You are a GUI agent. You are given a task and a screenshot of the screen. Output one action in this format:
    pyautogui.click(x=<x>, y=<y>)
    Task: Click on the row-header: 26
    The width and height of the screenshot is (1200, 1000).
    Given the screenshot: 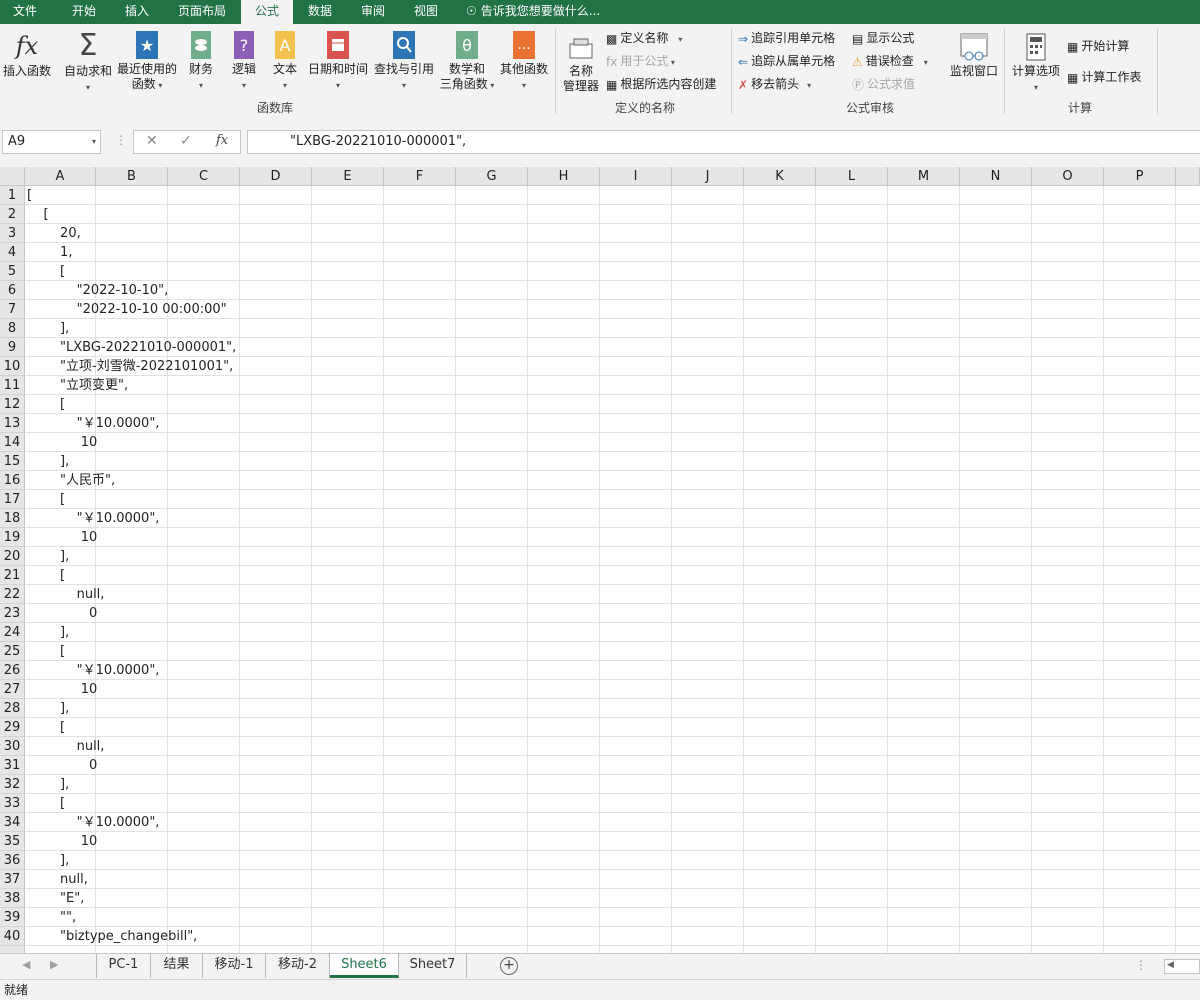 What is the action you would take?
    pyautogui.click(x=12, y=670)
    